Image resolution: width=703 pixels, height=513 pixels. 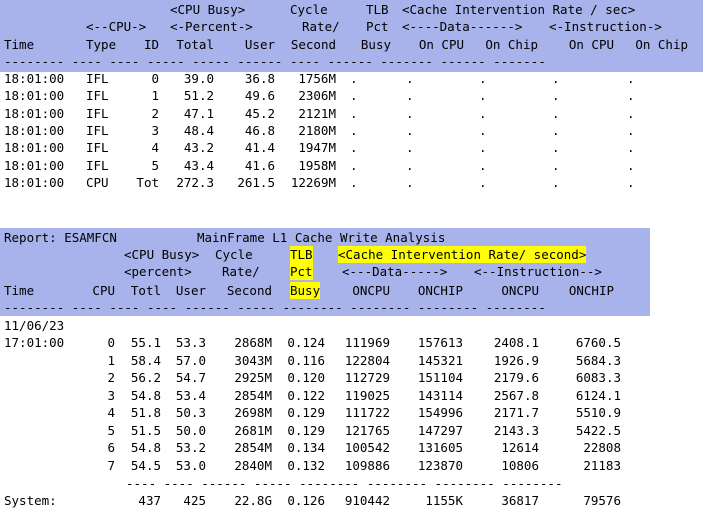 I want to click on row-cycle-rate: 1756M, so click(x=317, y=78).